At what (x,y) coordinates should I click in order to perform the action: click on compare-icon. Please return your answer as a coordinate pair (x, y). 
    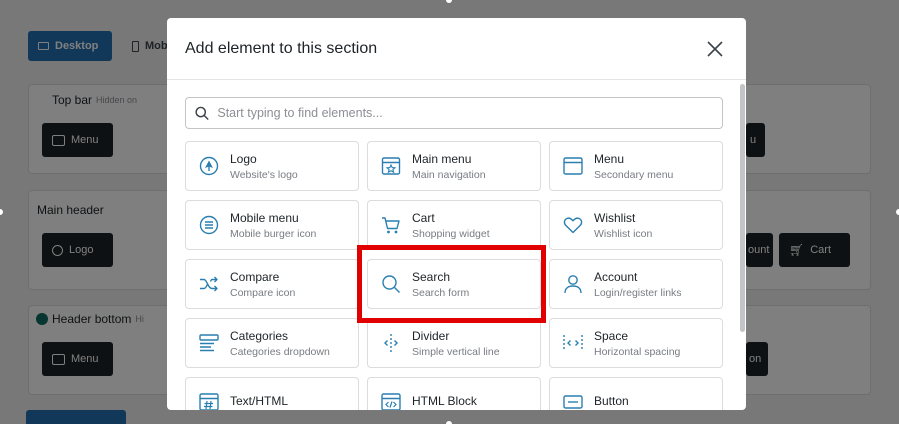
    Looking at the image, I should click on (209, 284).